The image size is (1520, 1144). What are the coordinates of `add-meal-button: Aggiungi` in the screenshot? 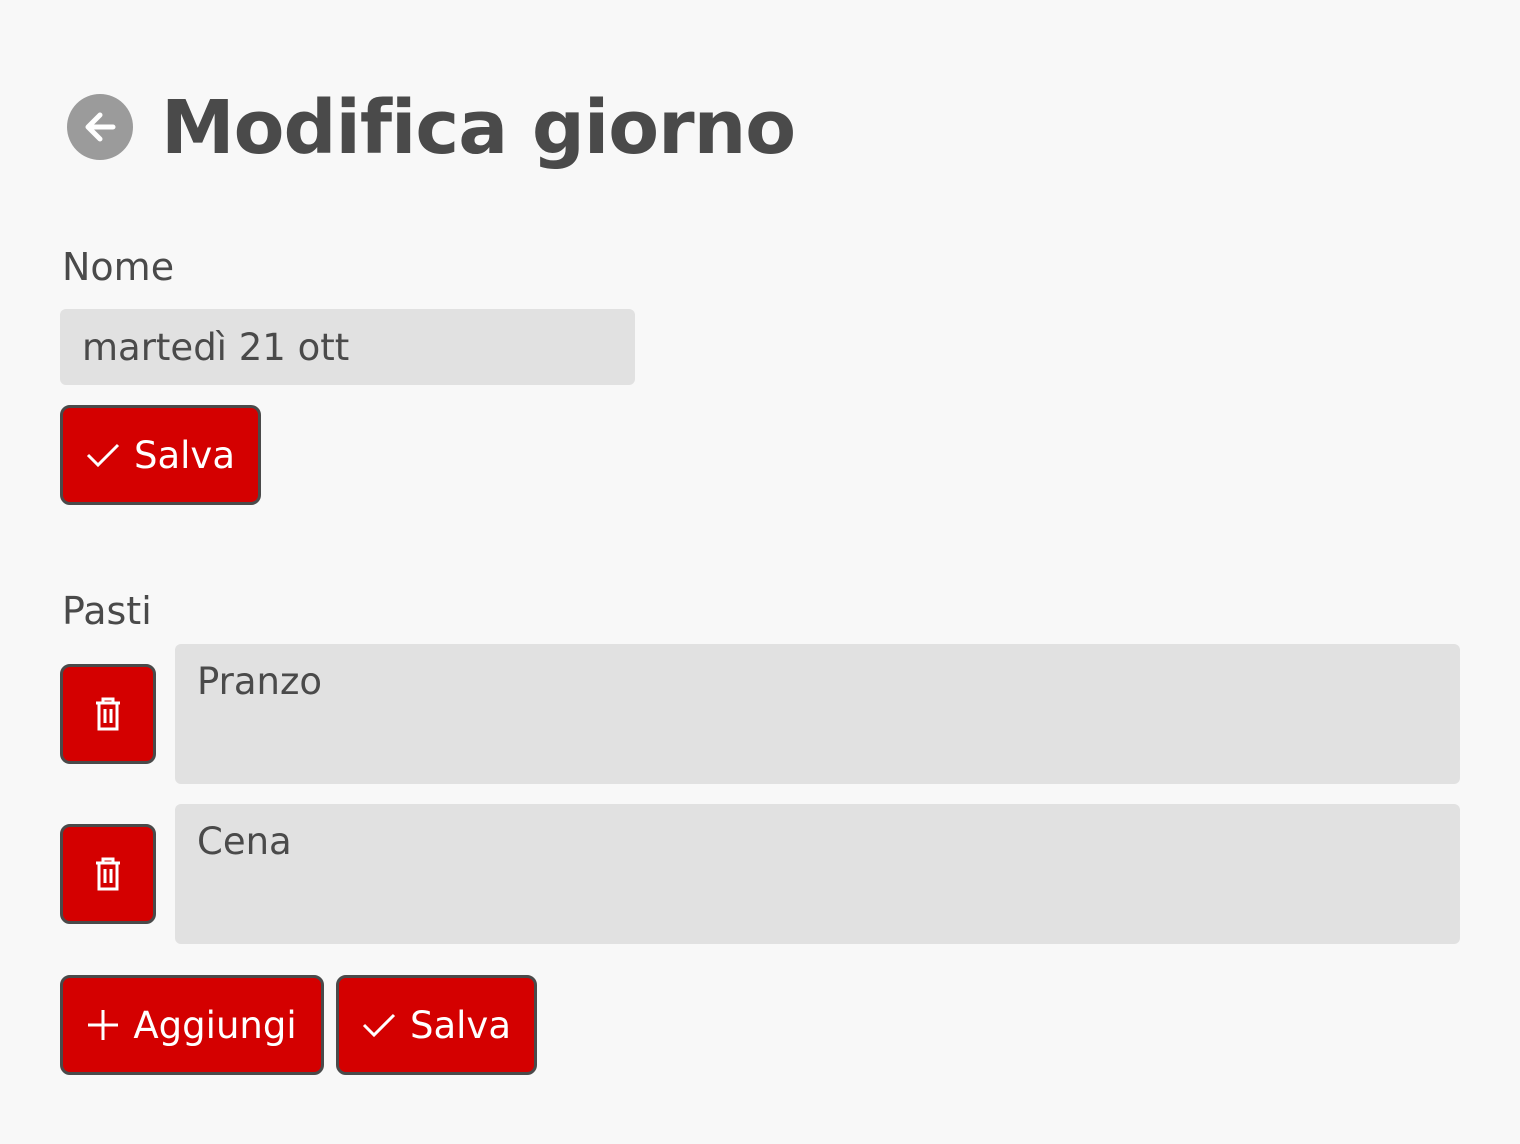 It's located at (192, 1025).